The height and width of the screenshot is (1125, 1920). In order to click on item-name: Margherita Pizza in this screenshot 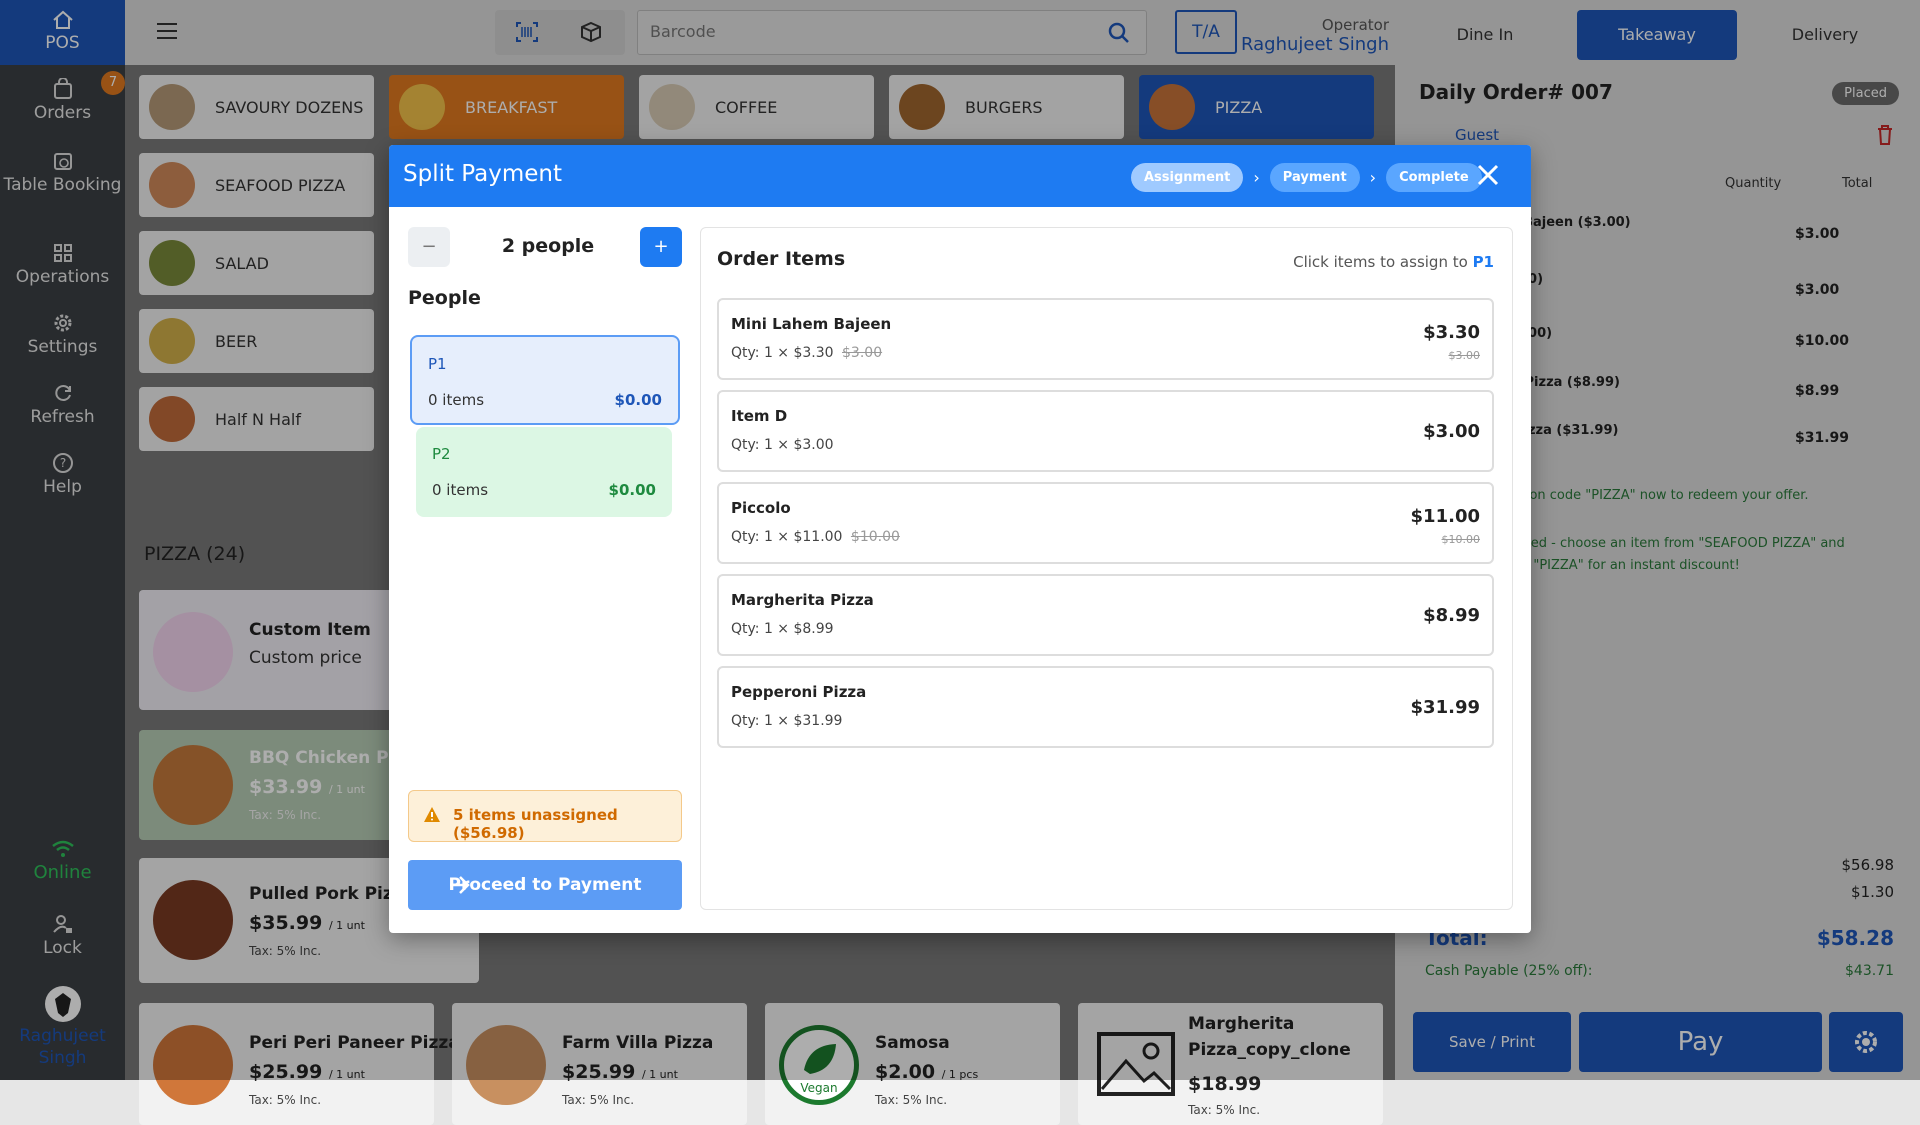, I will do `click(802, 600)`.